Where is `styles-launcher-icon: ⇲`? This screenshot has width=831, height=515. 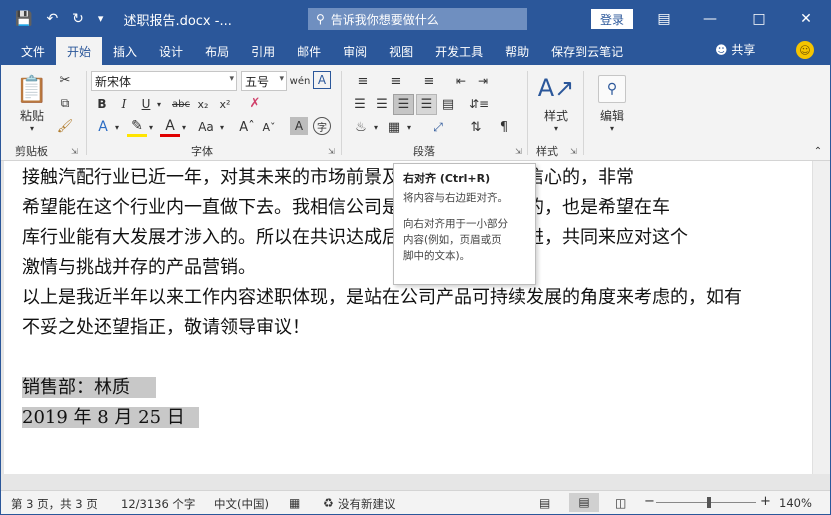
styles-launcher-icon: ⇲ is located at coordinates (573, 151).